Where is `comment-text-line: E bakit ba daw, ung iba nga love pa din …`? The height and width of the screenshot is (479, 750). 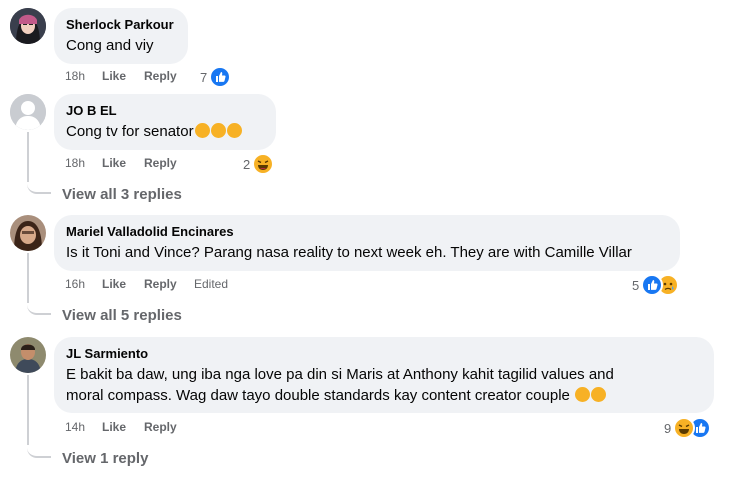
comment-text-line: E bakit ba daw, ung iba nga love pa din … is located at coordinates (340, 374).